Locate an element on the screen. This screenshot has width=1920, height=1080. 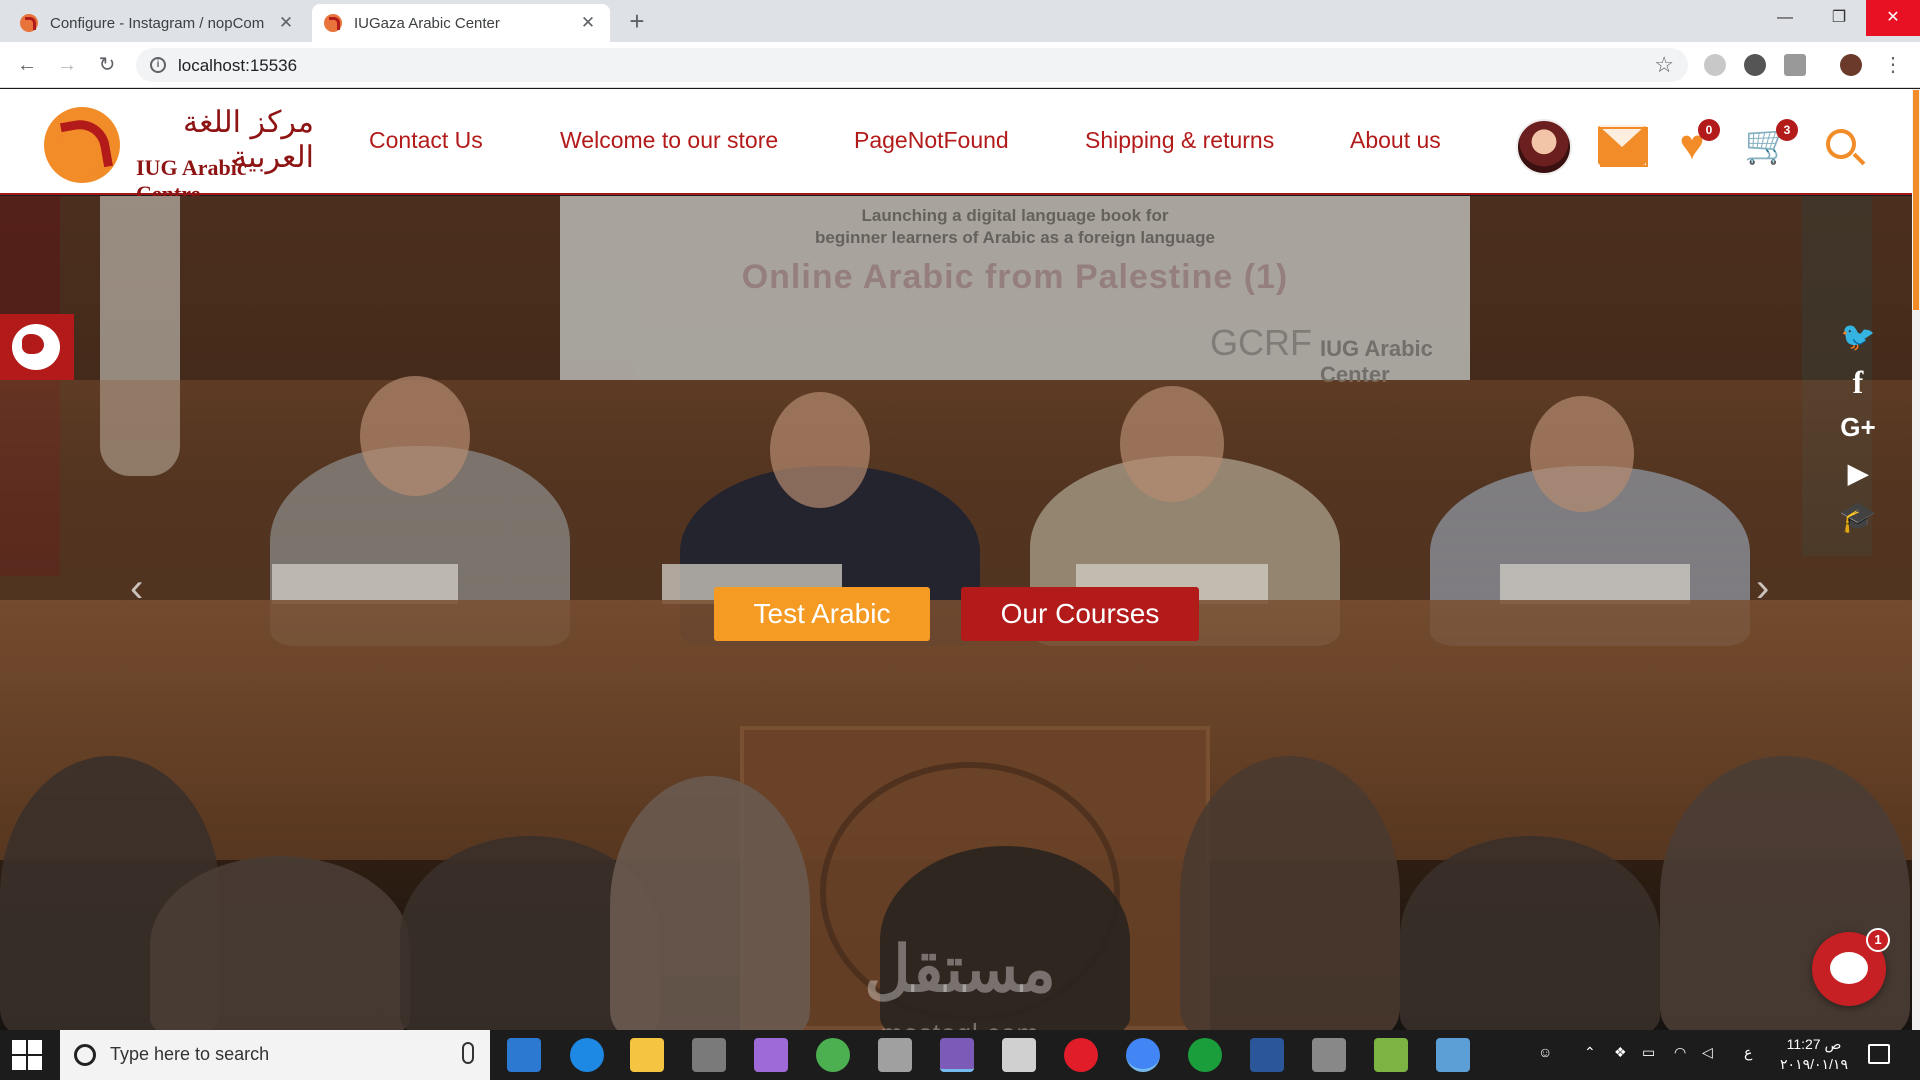
our-courses-button: Our Courses is located at coordinates (1080, 614).